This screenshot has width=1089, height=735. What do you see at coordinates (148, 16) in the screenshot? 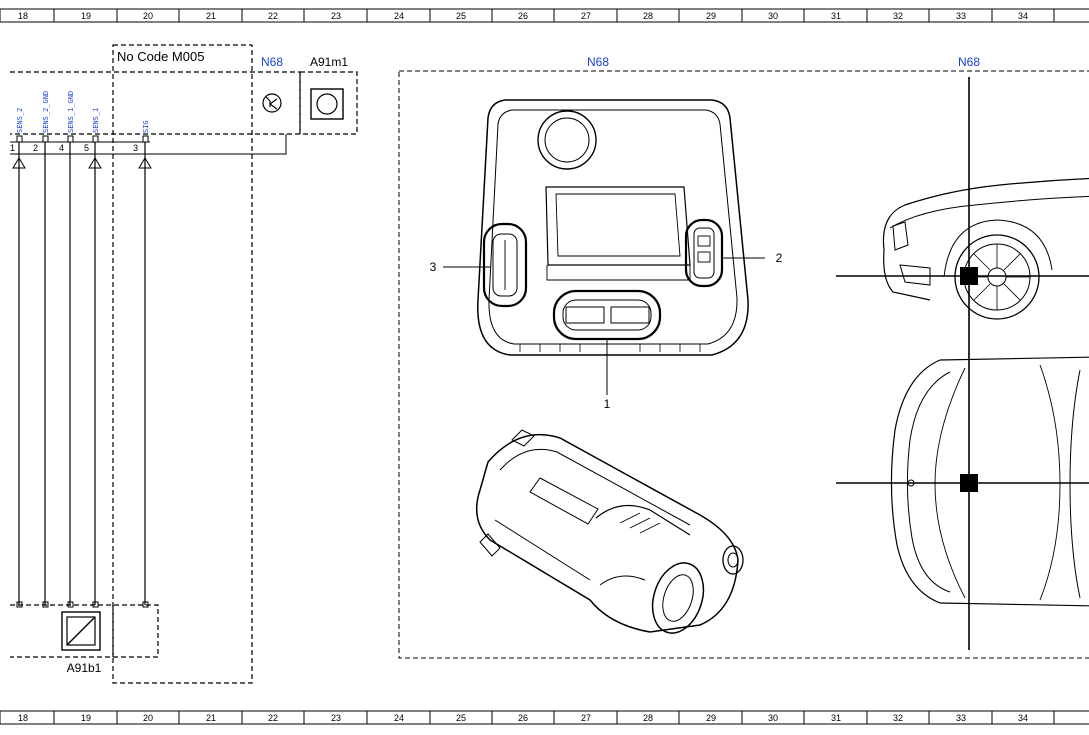
I see `ruler-col-20-top: 20` at bounding box center [148, 16].